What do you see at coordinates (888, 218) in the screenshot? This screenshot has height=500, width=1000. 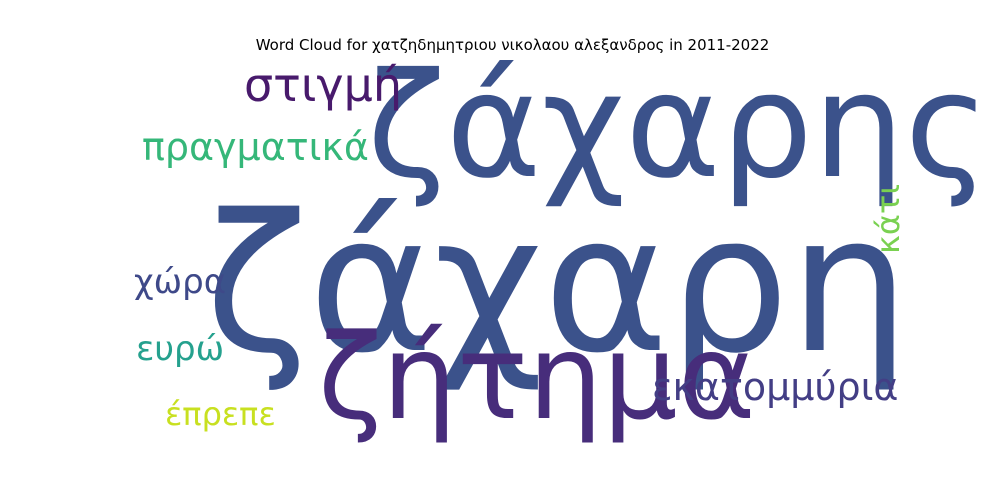 I see `word-kati: κάτι` at bounding box center [888, 218].